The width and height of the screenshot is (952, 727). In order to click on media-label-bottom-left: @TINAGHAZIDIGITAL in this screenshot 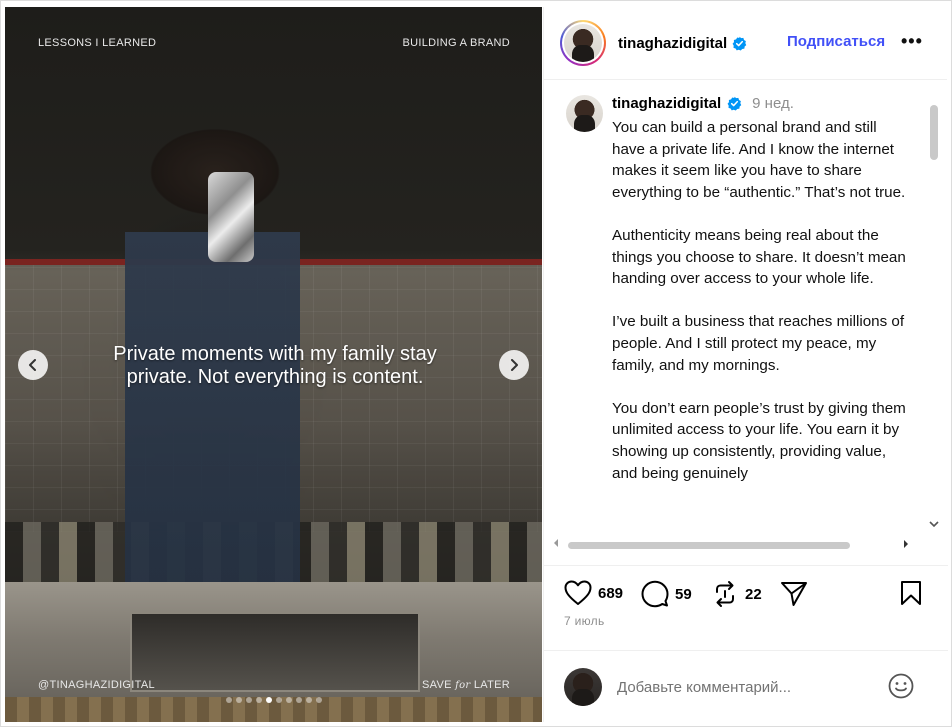, I will do `click(96, 685)`.